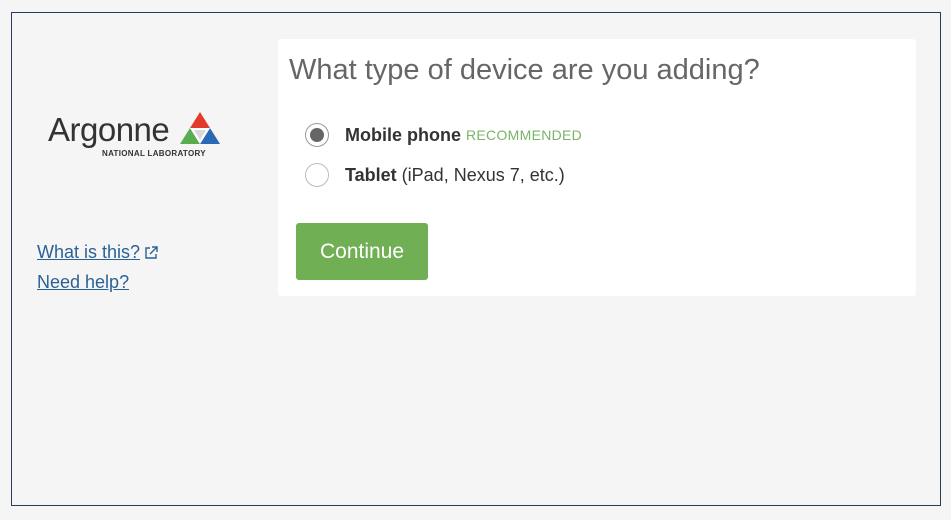 Image resolution: width=951 pixels, height=520 pixels. I want to click on argonne-logo: Argonne NATIONAL LABORATORY, so click(134, 141).